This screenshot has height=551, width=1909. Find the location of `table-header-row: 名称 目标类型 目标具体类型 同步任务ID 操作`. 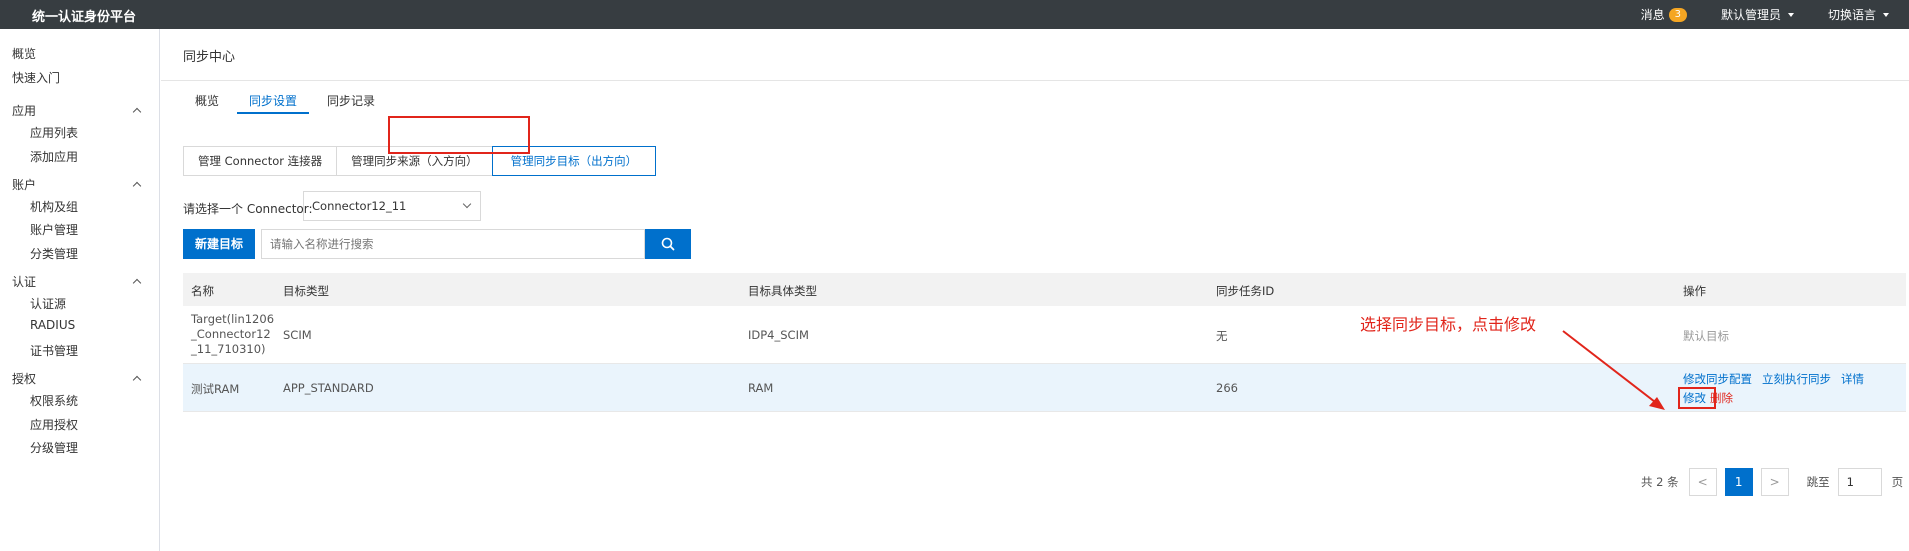

table-header-row: 名称 目标类型 目标具体类型 同步任务ID 操作 is located at coordinates (1044, 289).